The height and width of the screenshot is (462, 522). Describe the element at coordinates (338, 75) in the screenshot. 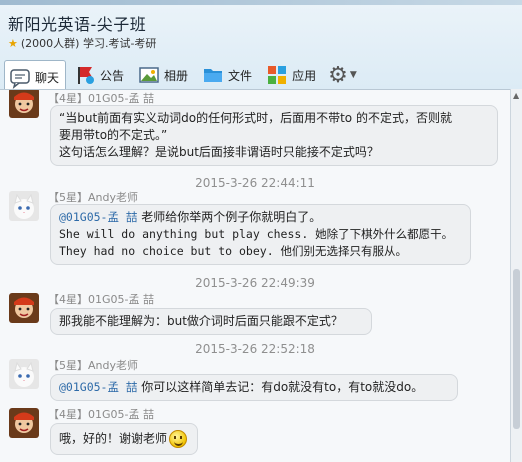

I see `settings-gear-icon: ⚙` at that location.